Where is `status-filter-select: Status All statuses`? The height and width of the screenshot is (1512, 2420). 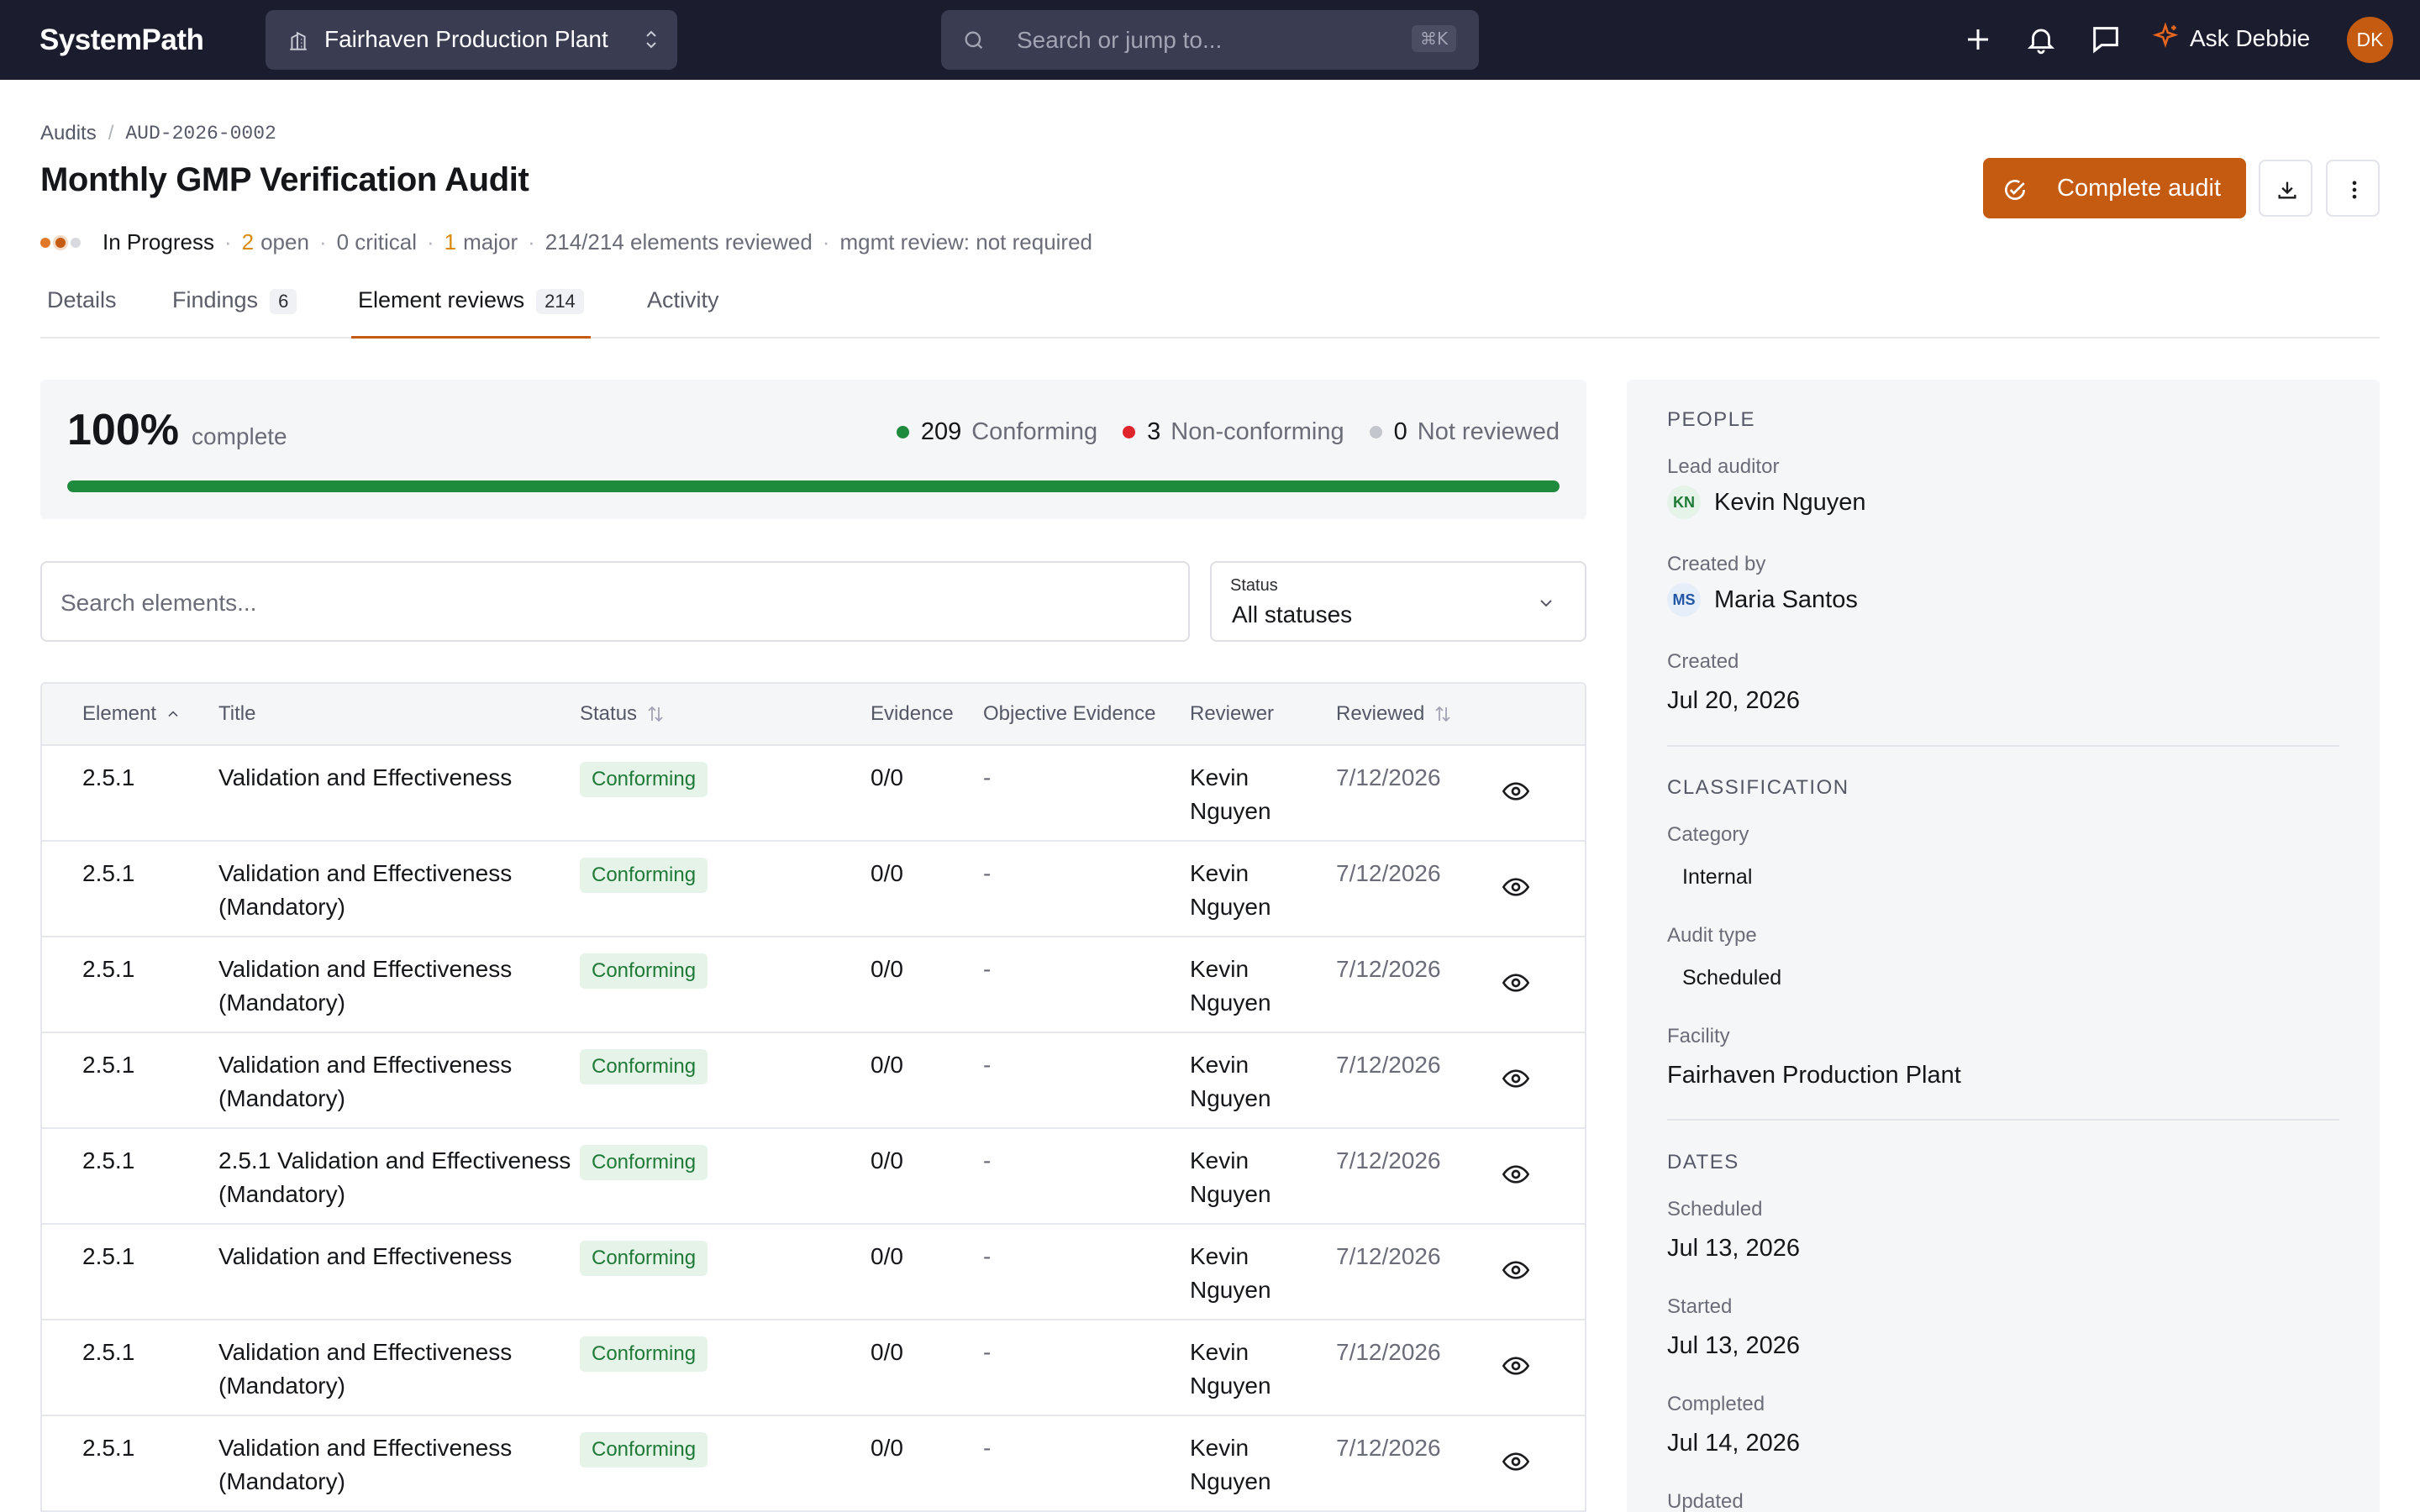 status-filter-select: Status All statuses is located at coordinates (1398, 601).